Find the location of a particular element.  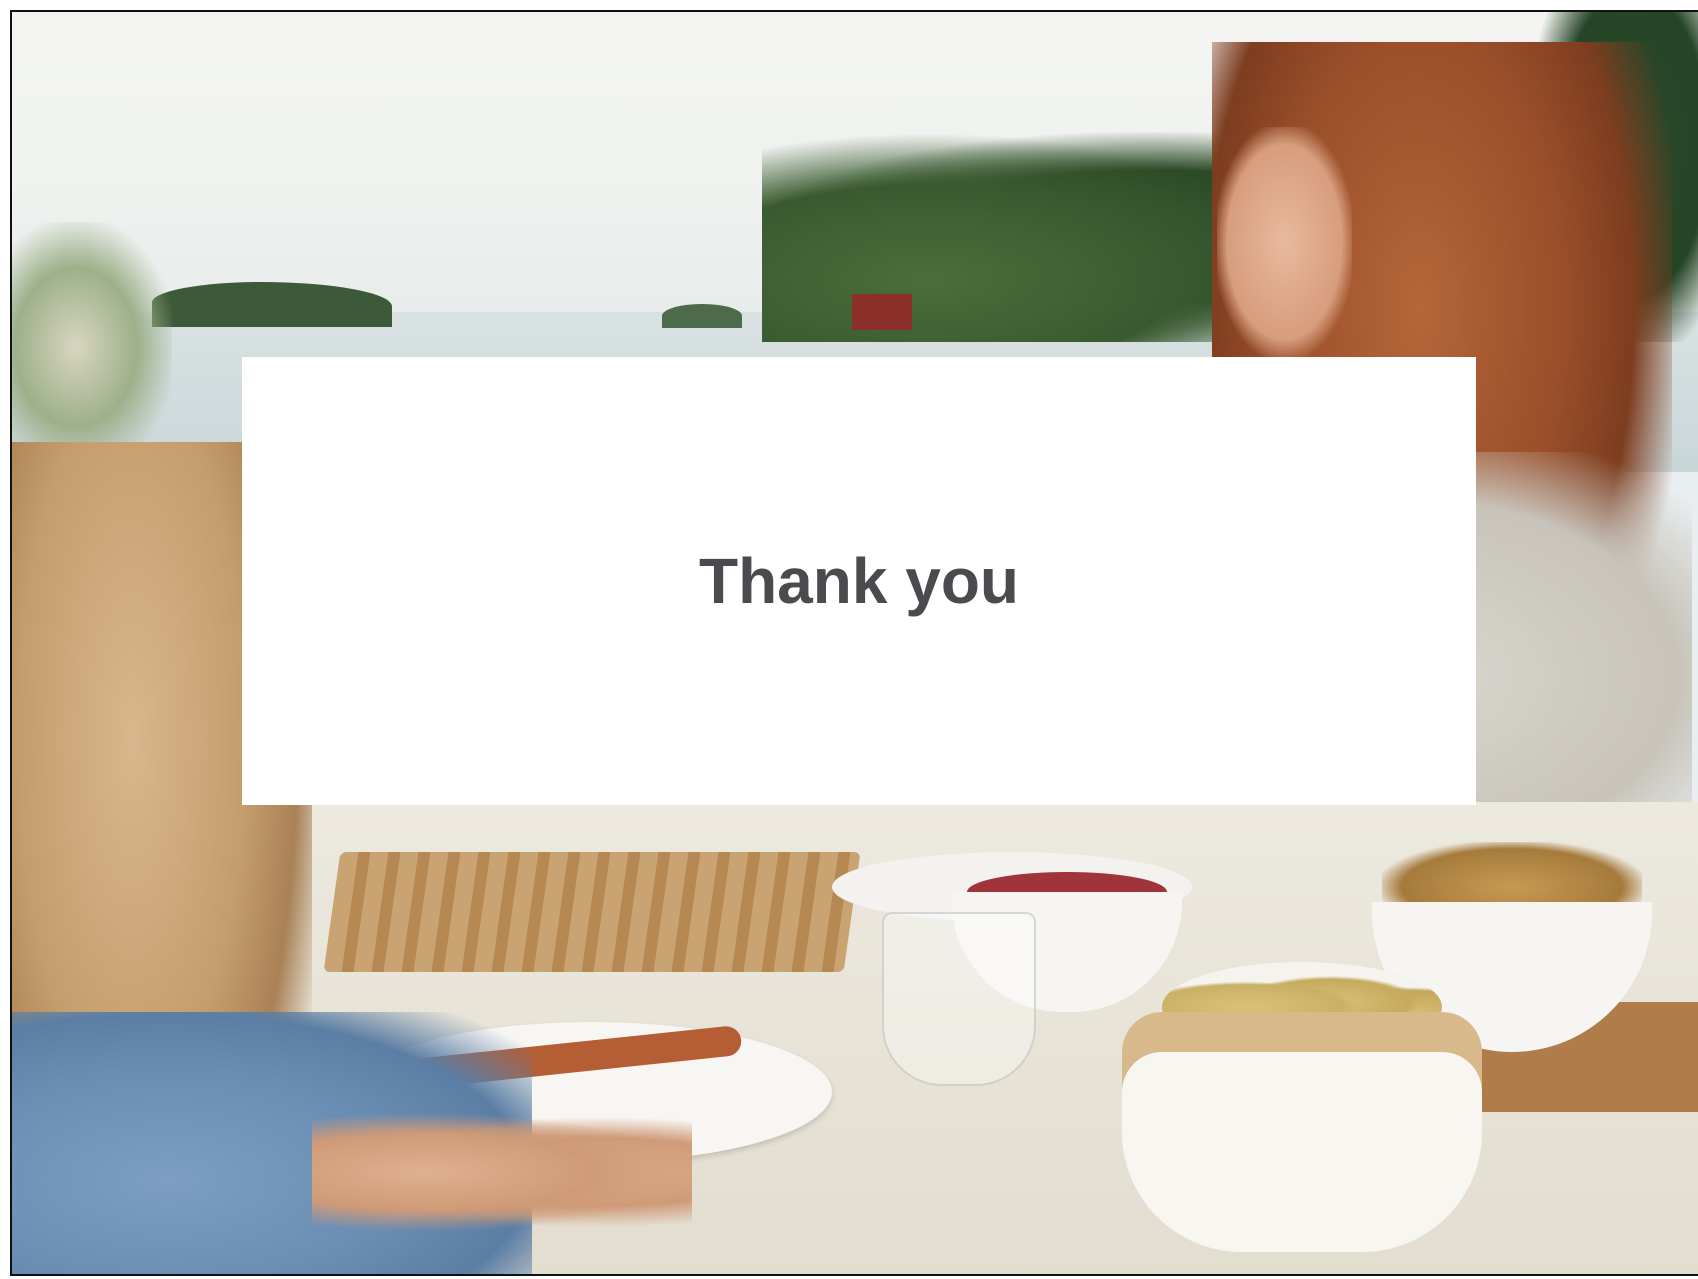

slide-title: Thank you is located at coordinates (859, 581).